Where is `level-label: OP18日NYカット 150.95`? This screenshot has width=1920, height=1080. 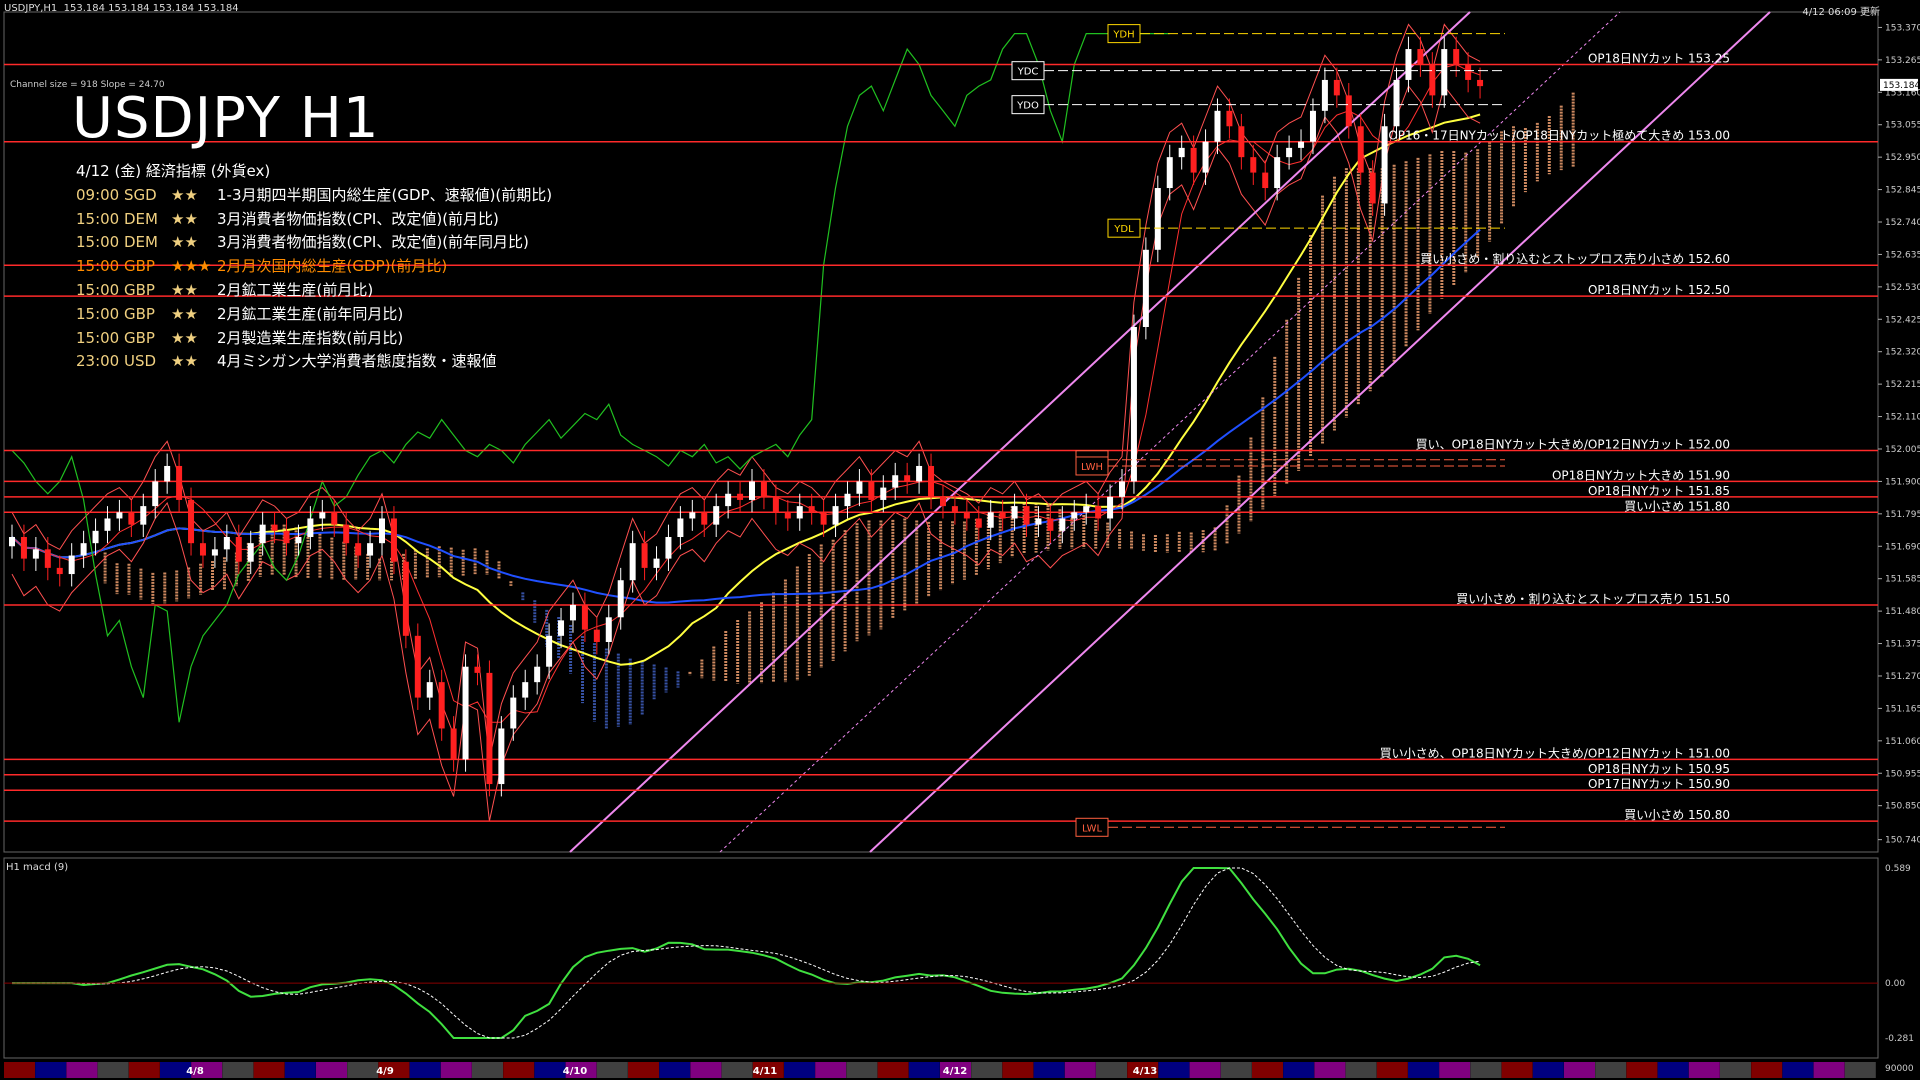
level-label: OP18日NYカット 150.95 is located at coordinates (1659, 769).